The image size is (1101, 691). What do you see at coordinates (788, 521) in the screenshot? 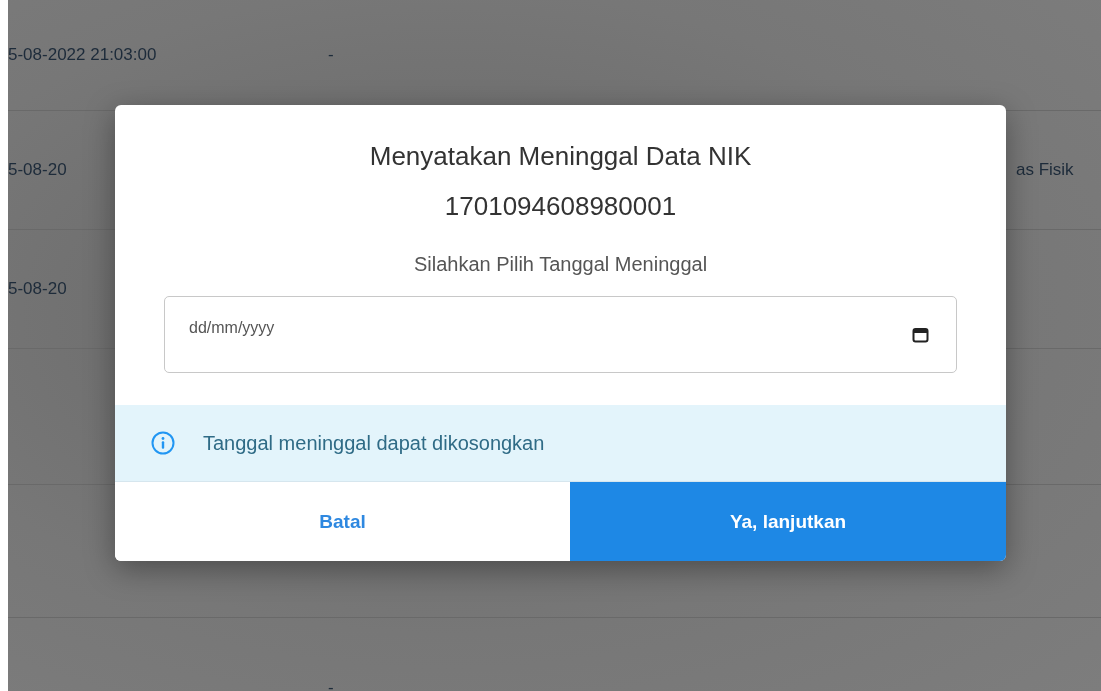
I see `confirm-button: Ya, lanjutkan` at bounding box center [788, 521].